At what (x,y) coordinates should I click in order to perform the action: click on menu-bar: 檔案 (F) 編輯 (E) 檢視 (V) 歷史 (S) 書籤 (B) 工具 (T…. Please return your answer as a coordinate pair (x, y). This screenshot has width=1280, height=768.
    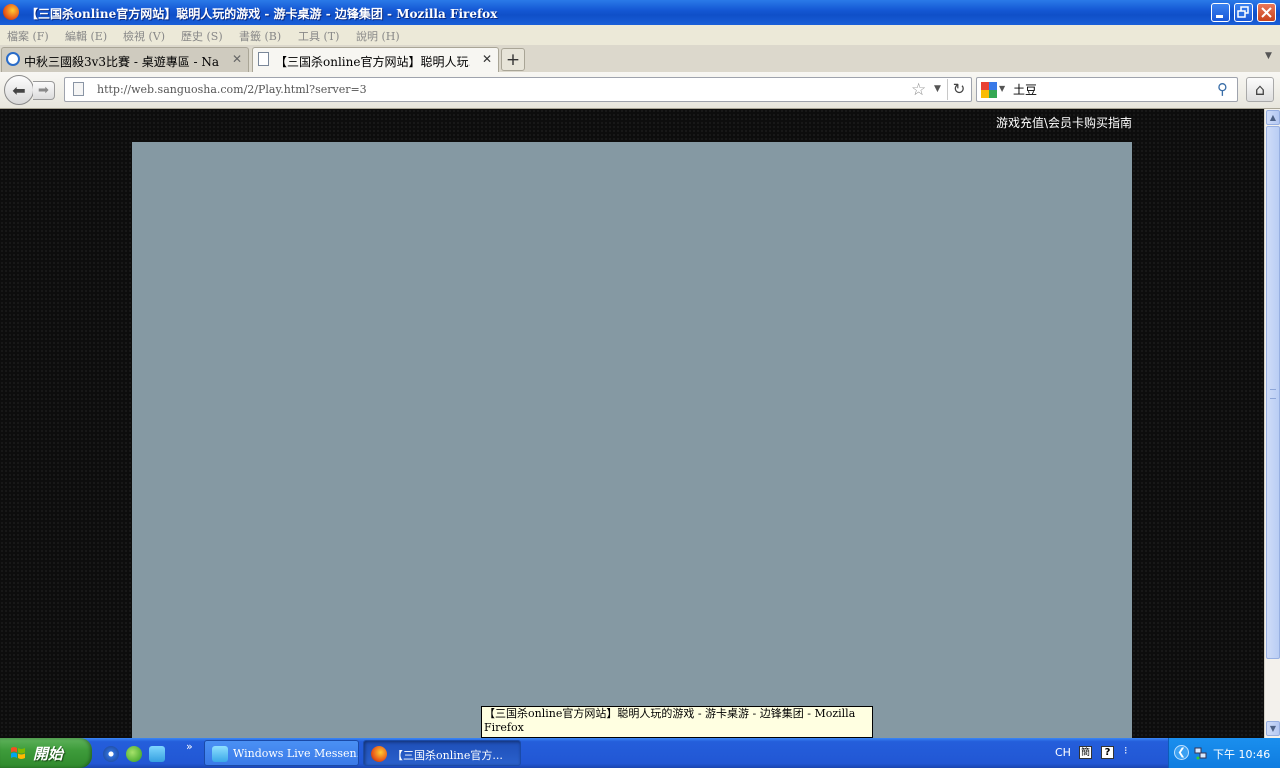
    Looking at the image, I should click on (640, 35).